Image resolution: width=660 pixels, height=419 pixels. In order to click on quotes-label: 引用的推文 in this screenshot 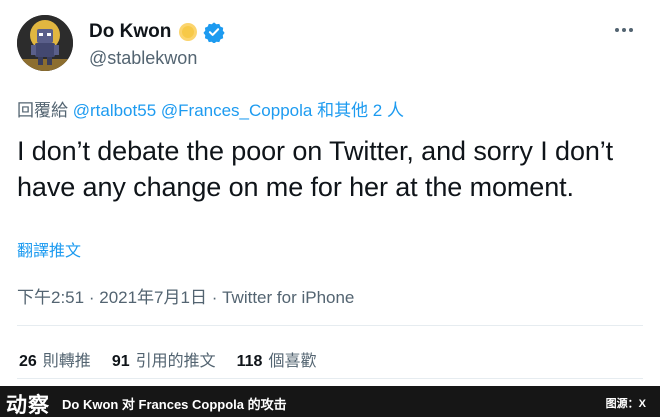, I will do `click(175, 361)`.